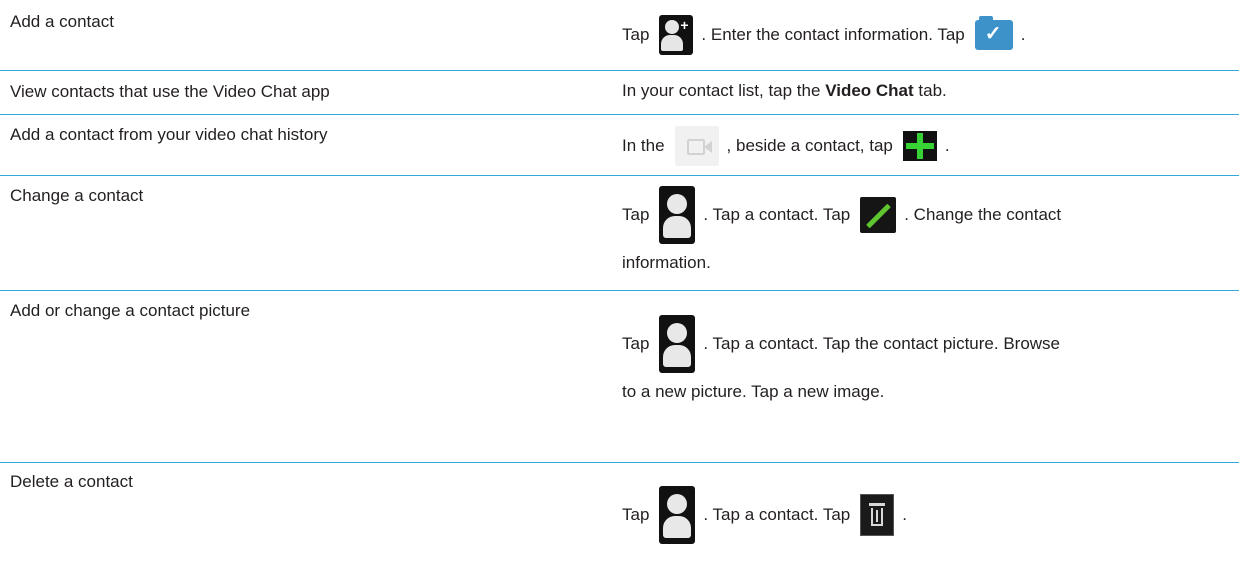 This screenshot has width=1239, height=568. Describe the element at coordinates (922, 515) in the screenshot. I see `steps-delete-contact: Tap . Tap a contact. Tap .` at that location.